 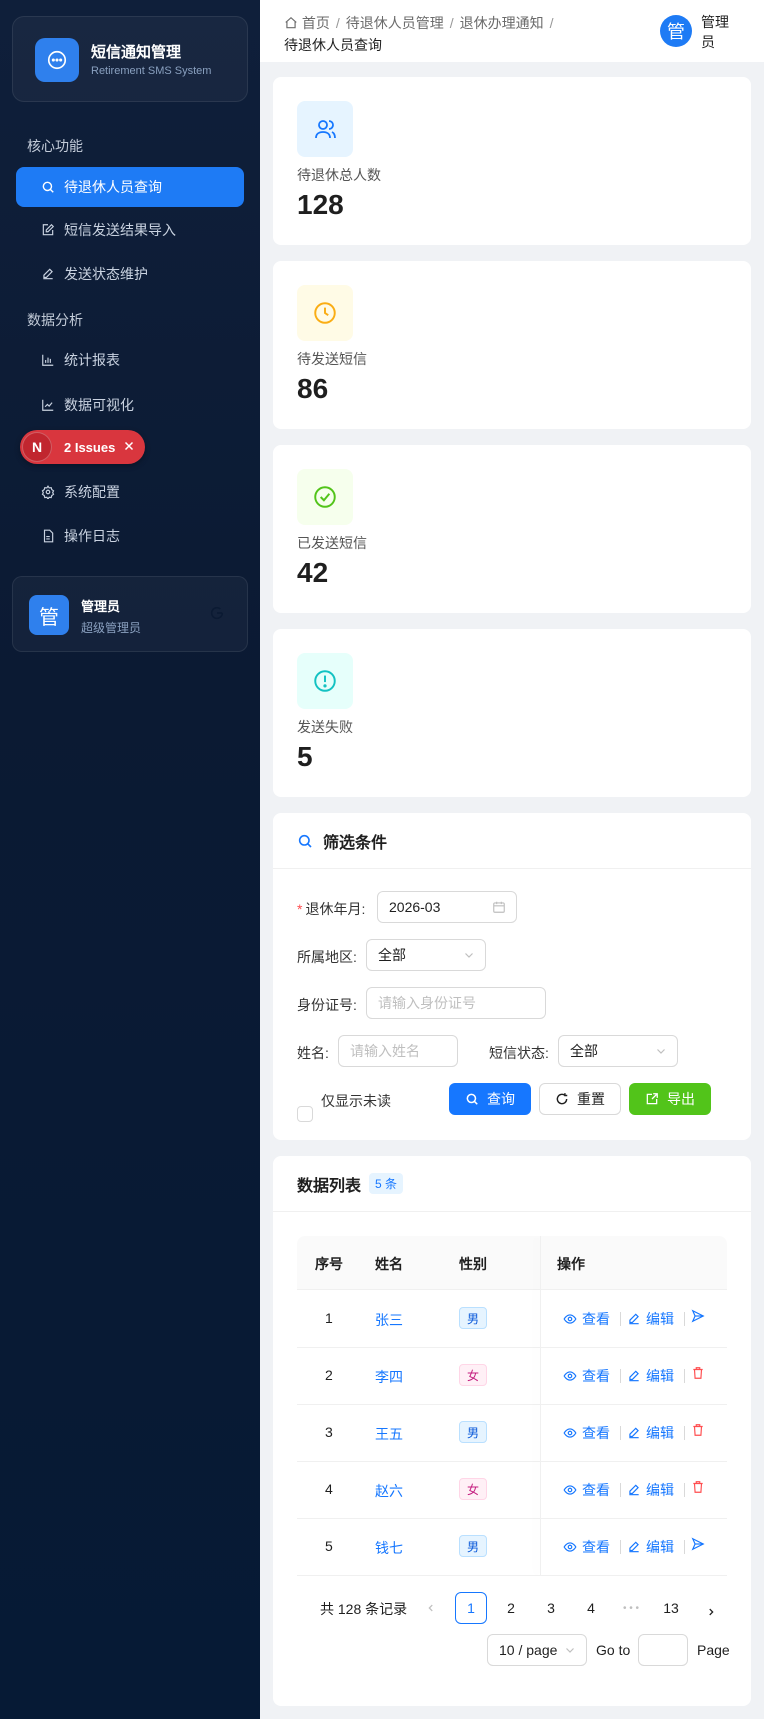 I want to click on sidebar-item-sms-import: 短信发送结果导入, so click(x=130, y=230).